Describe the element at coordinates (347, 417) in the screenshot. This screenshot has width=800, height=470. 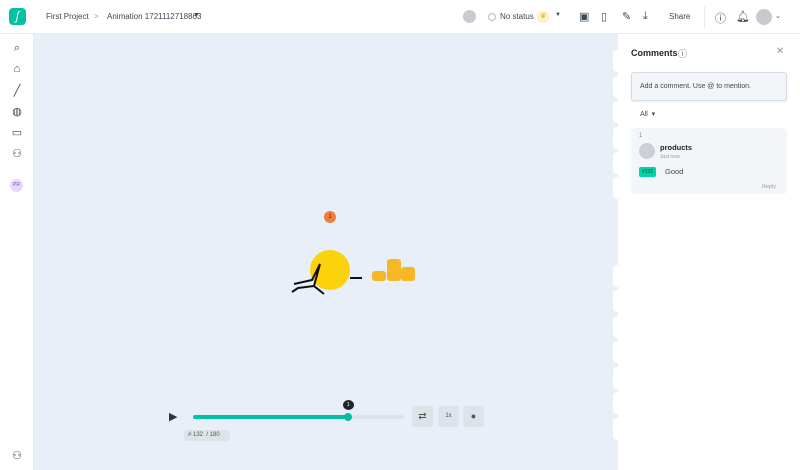
I see `timeline-handle` at that location.